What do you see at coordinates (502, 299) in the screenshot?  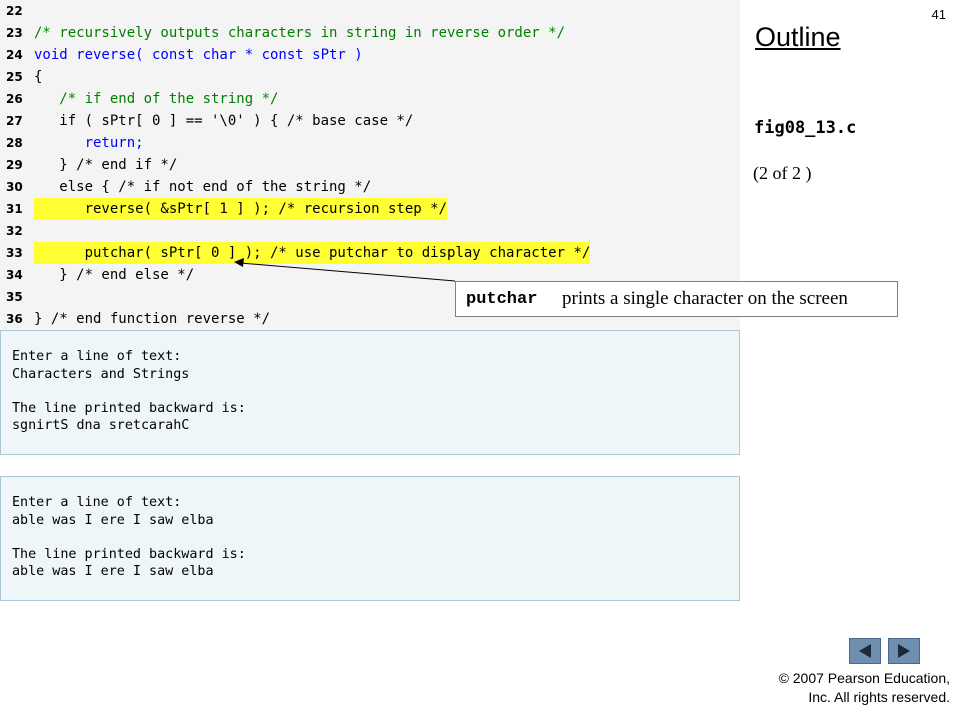 I see `callout-code: putchar` at bounding box center [502, 299].